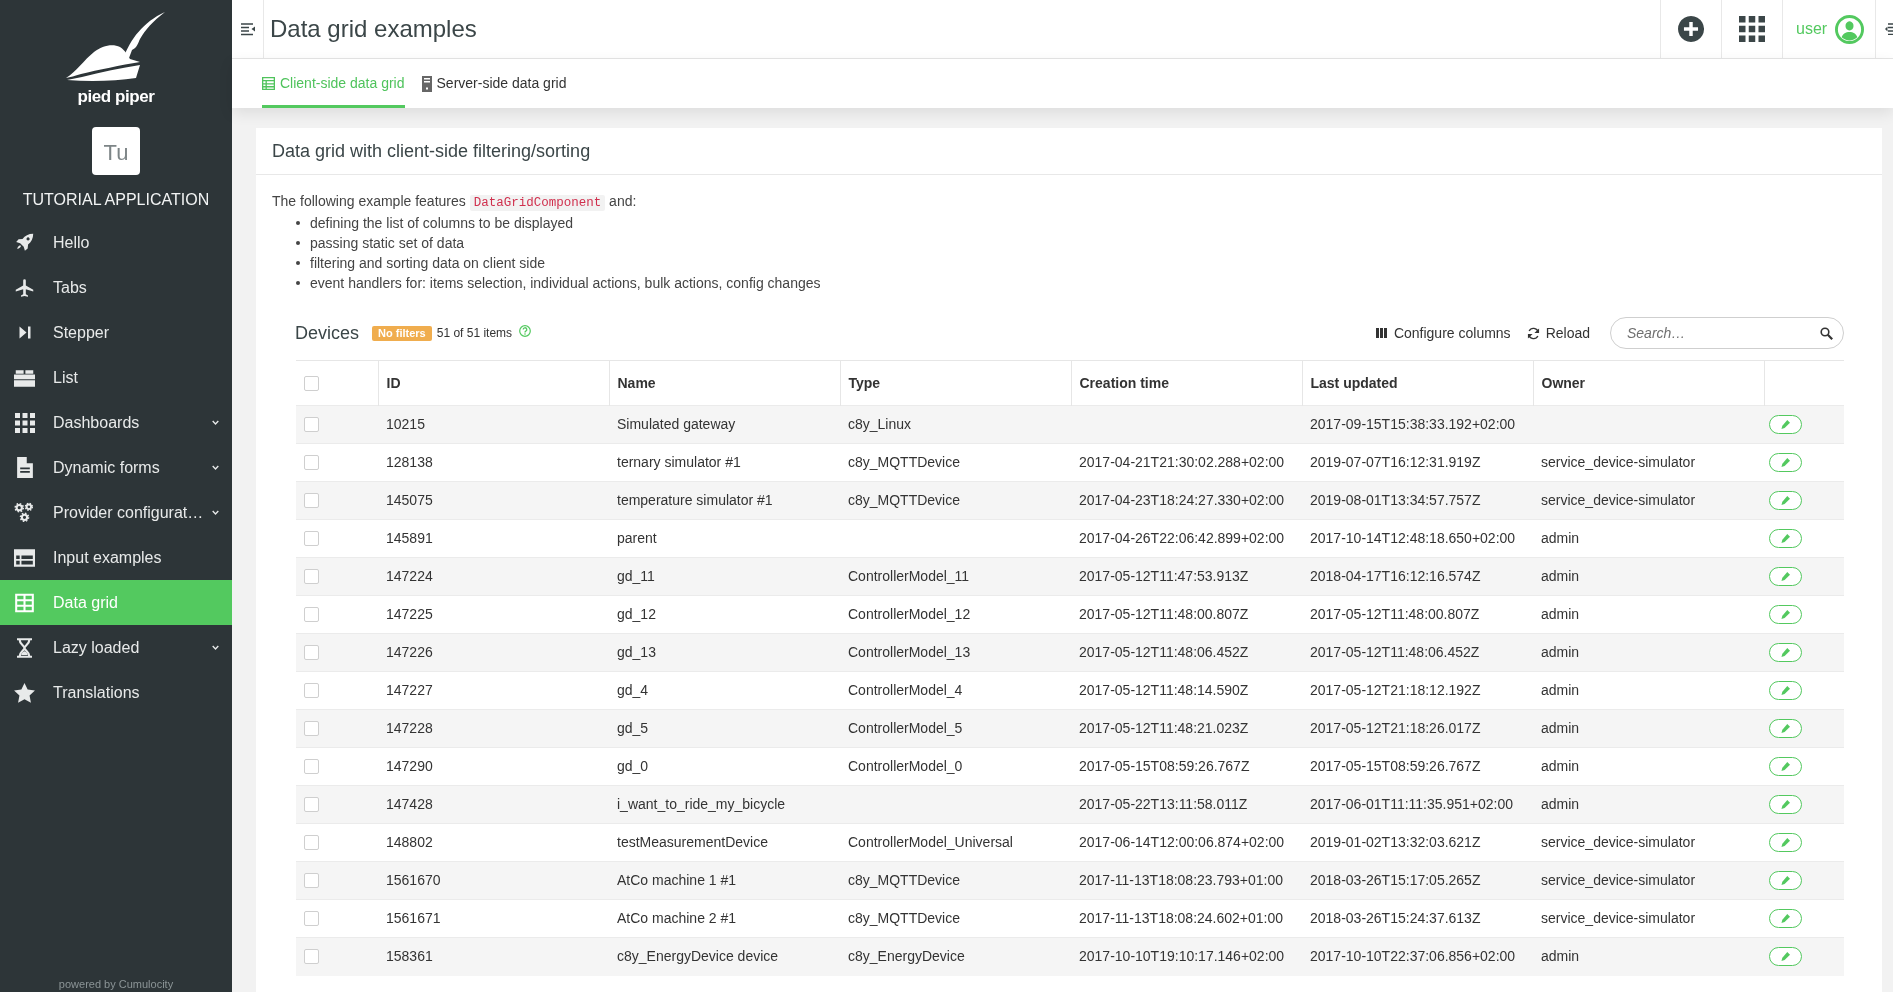  What do you see at coordinates (724, 462) in the screenshot?
I see `table-cell: ternary simulator #1` at bounding box center [724, 462].